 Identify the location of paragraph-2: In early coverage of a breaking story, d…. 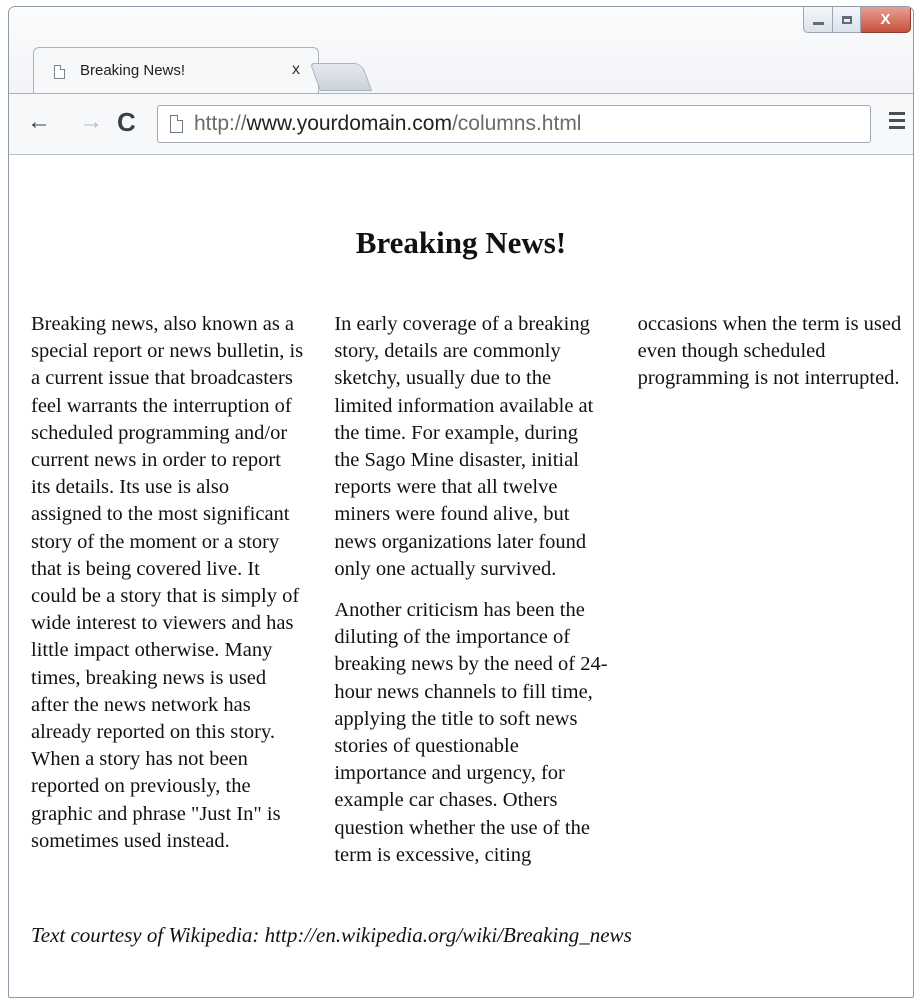
(464, 446).